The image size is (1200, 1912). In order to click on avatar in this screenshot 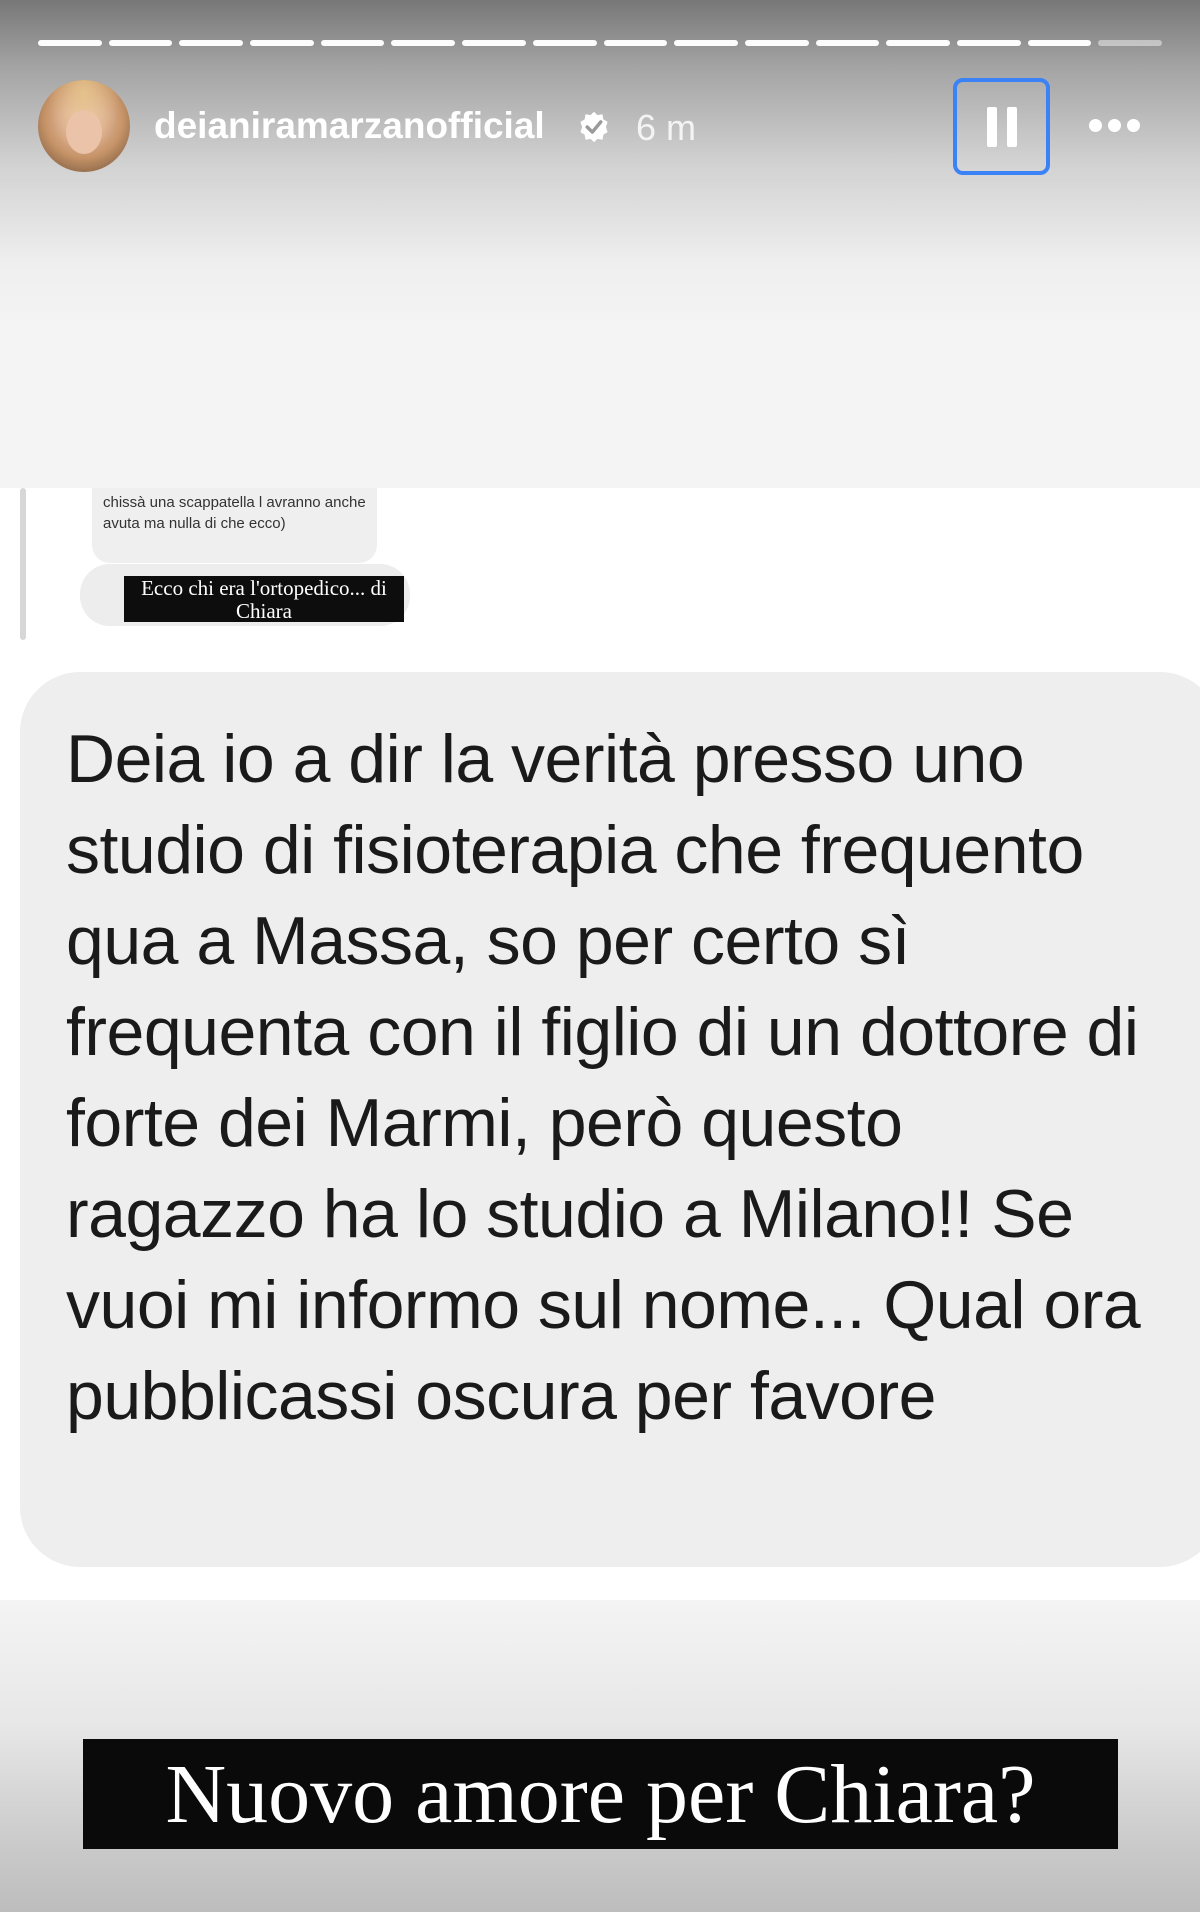, I will do `click(84, 126)`.